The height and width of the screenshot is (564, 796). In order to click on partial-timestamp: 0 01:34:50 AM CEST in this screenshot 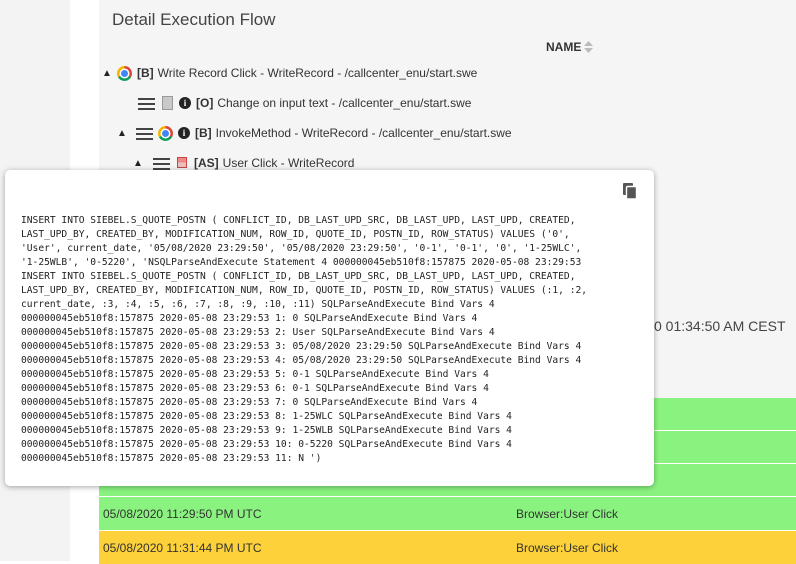, I will do `click(720, 326)`.